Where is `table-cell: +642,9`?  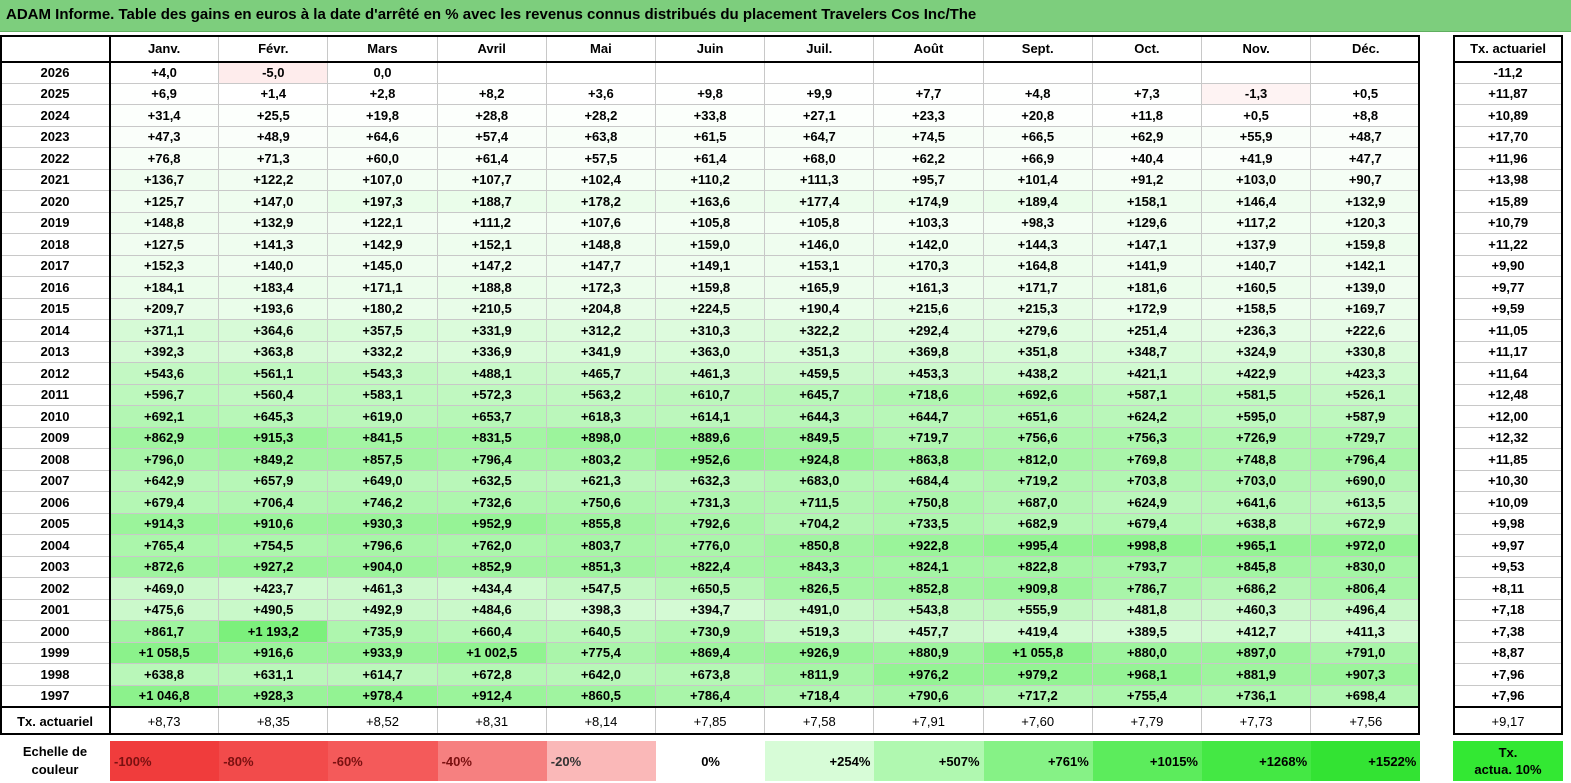
table-cell: +642,9 is located at coordinates (165, 481).